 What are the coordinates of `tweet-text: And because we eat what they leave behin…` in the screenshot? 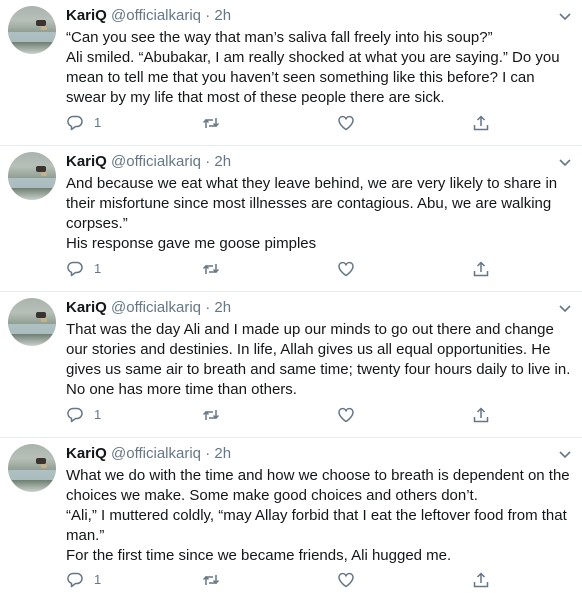 It's located at (322, 214).